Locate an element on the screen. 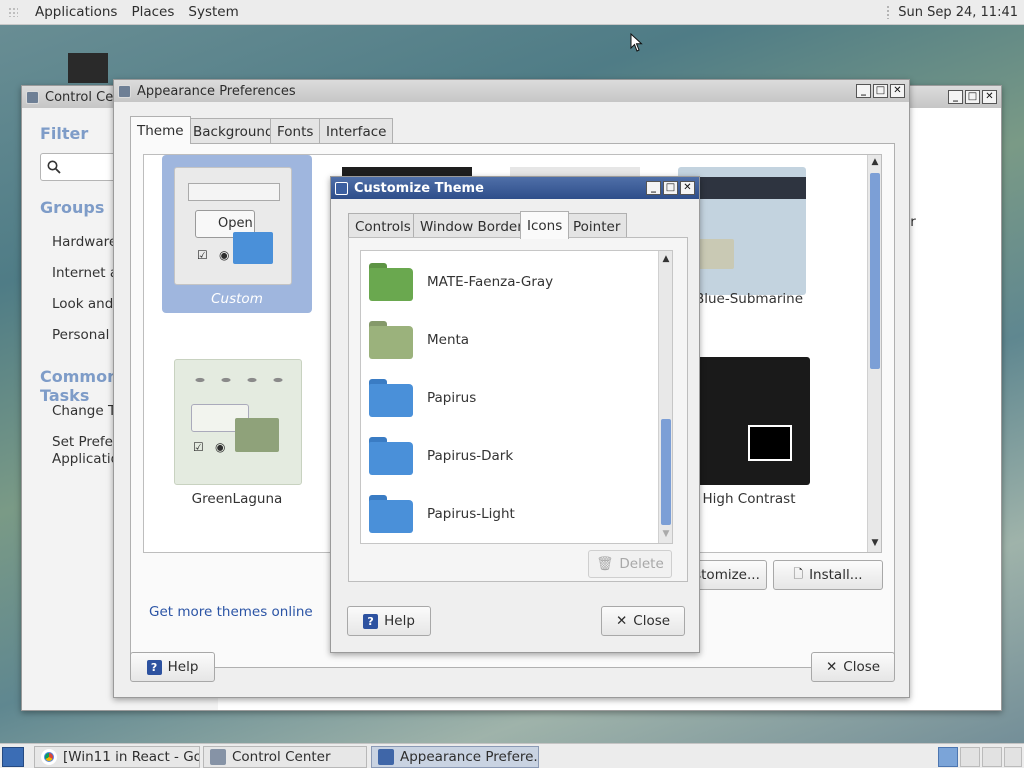 This screenshot has height=768, width=1024. appearance-close-button: ✕ Close is located at coordinates (853, 667).